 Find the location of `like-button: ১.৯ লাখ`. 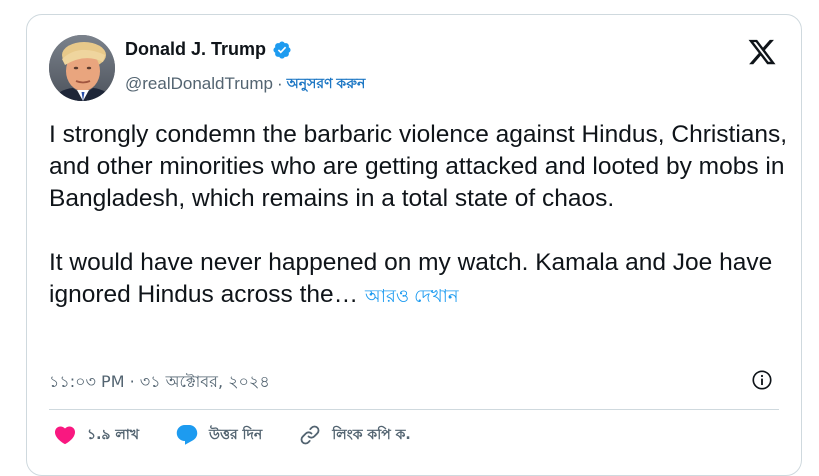

like-button: ১.৯ লাখ is located at coordinates (96, 435).